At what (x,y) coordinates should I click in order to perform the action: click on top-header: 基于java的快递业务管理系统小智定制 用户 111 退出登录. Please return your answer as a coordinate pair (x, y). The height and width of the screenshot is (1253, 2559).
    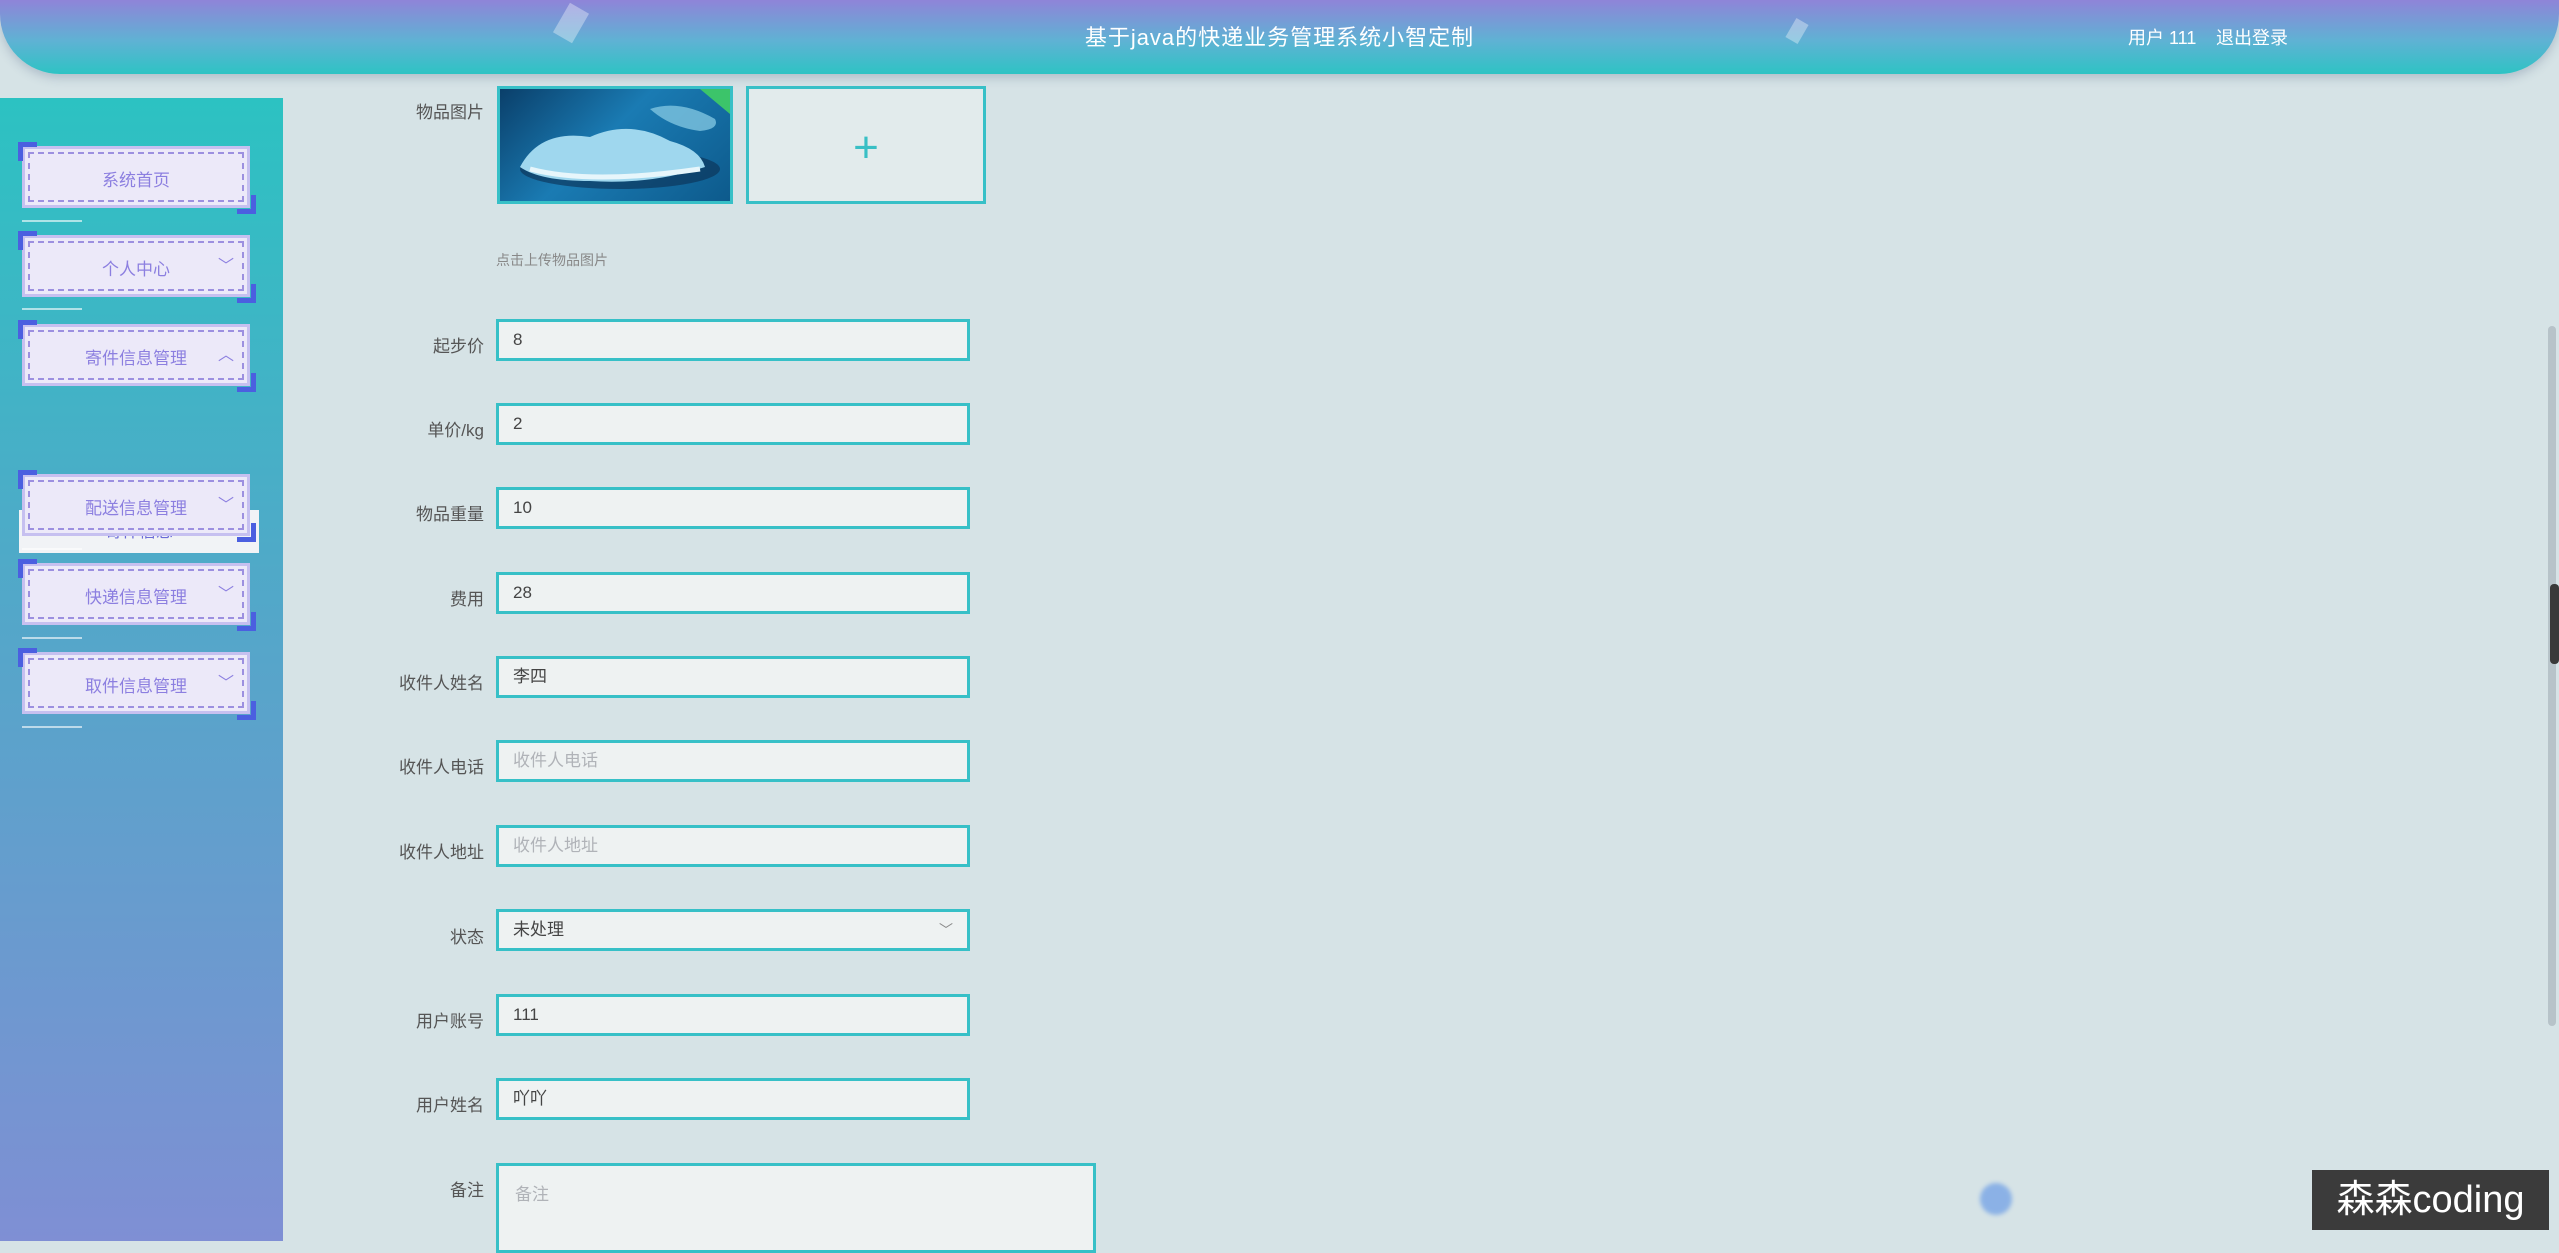
    Looking at the image, I should click on (1279, 37).